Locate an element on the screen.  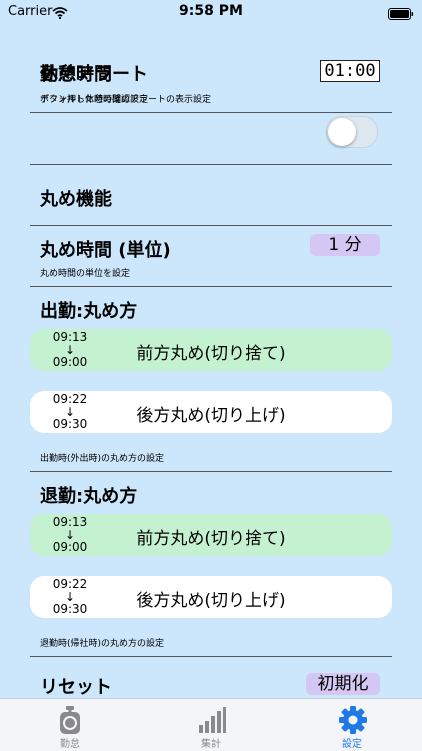
alert-subtitle: ボタン押した時の確認アラートの表示設定 is located at coordinates (126, 100).